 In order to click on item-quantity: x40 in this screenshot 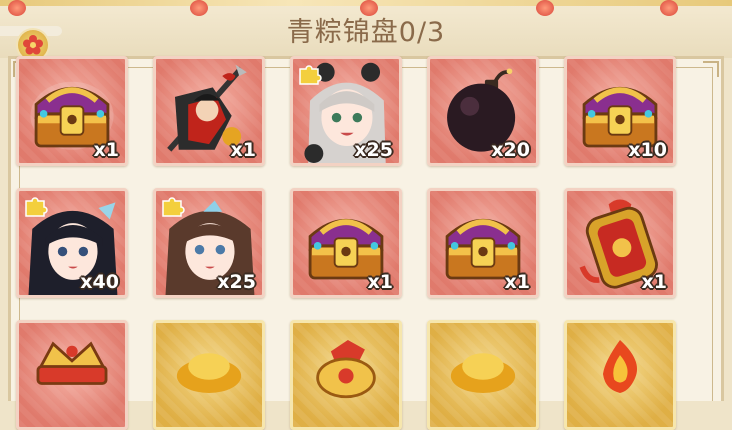, I will do `click(99, 282)`.